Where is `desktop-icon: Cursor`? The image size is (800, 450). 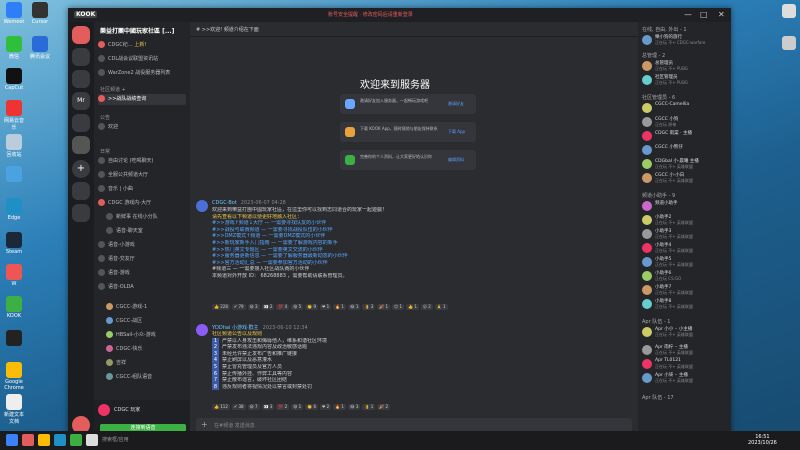 desktop-icon: Cursor is located at coordinates (40, 13).